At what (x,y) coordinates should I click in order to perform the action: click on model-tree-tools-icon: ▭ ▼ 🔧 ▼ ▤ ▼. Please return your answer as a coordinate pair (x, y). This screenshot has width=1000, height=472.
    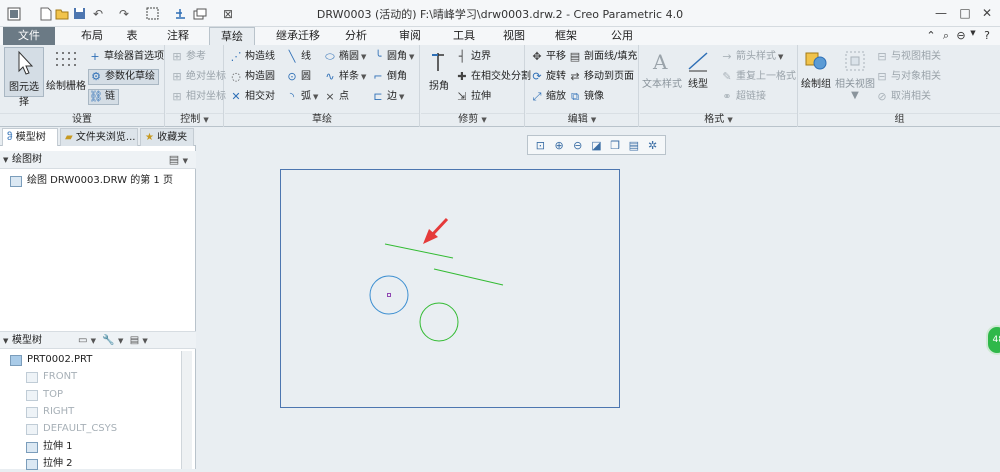
    Looking at the image, I should click on (113, 341).